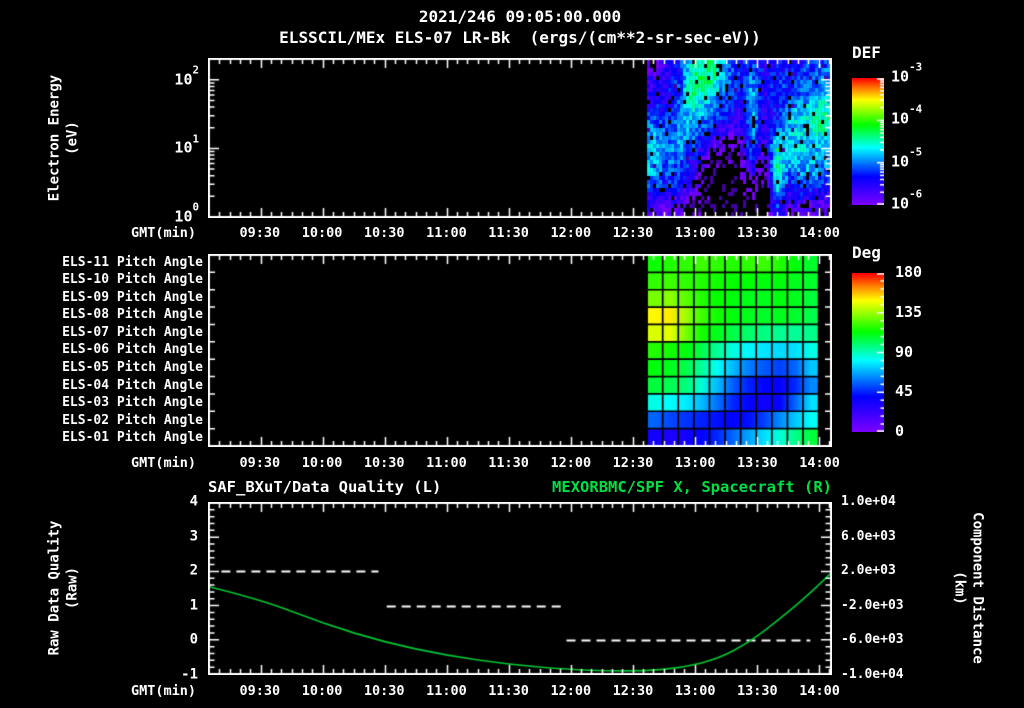  I want to click on deg-colorbar-tick-label: 45, so click(904, 391).